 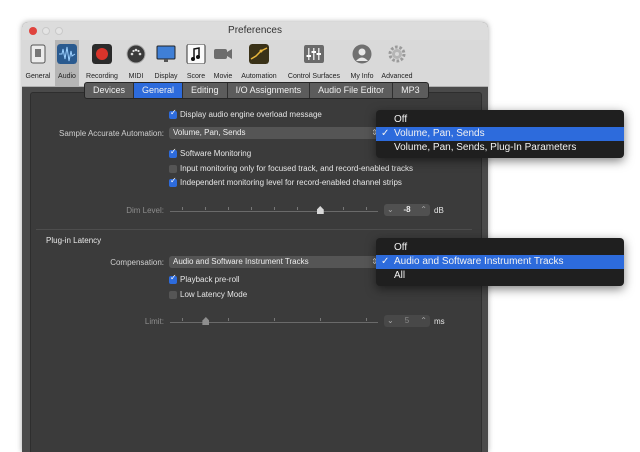 I want to click on menu-item-audio-and-software-instrument-tracks: ✓ Audio and Software Instrument Tracks, so click(x=500, y=262).